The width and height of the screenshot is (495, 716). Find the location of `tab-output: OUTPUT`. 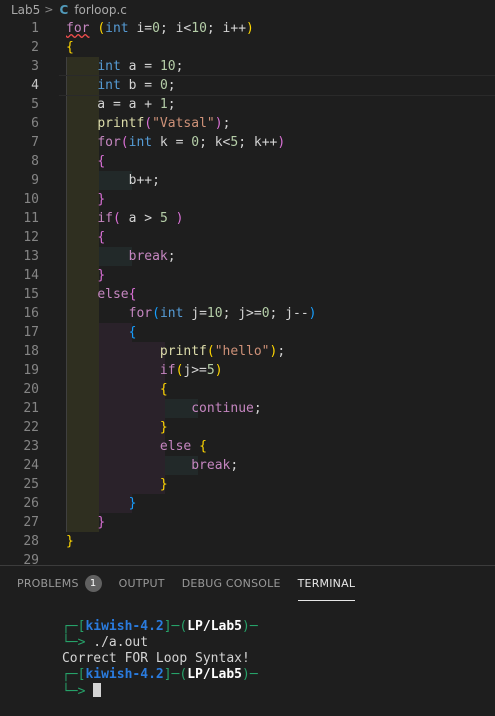

tab-output: OUTPUT is located at coordinates (142, 583).